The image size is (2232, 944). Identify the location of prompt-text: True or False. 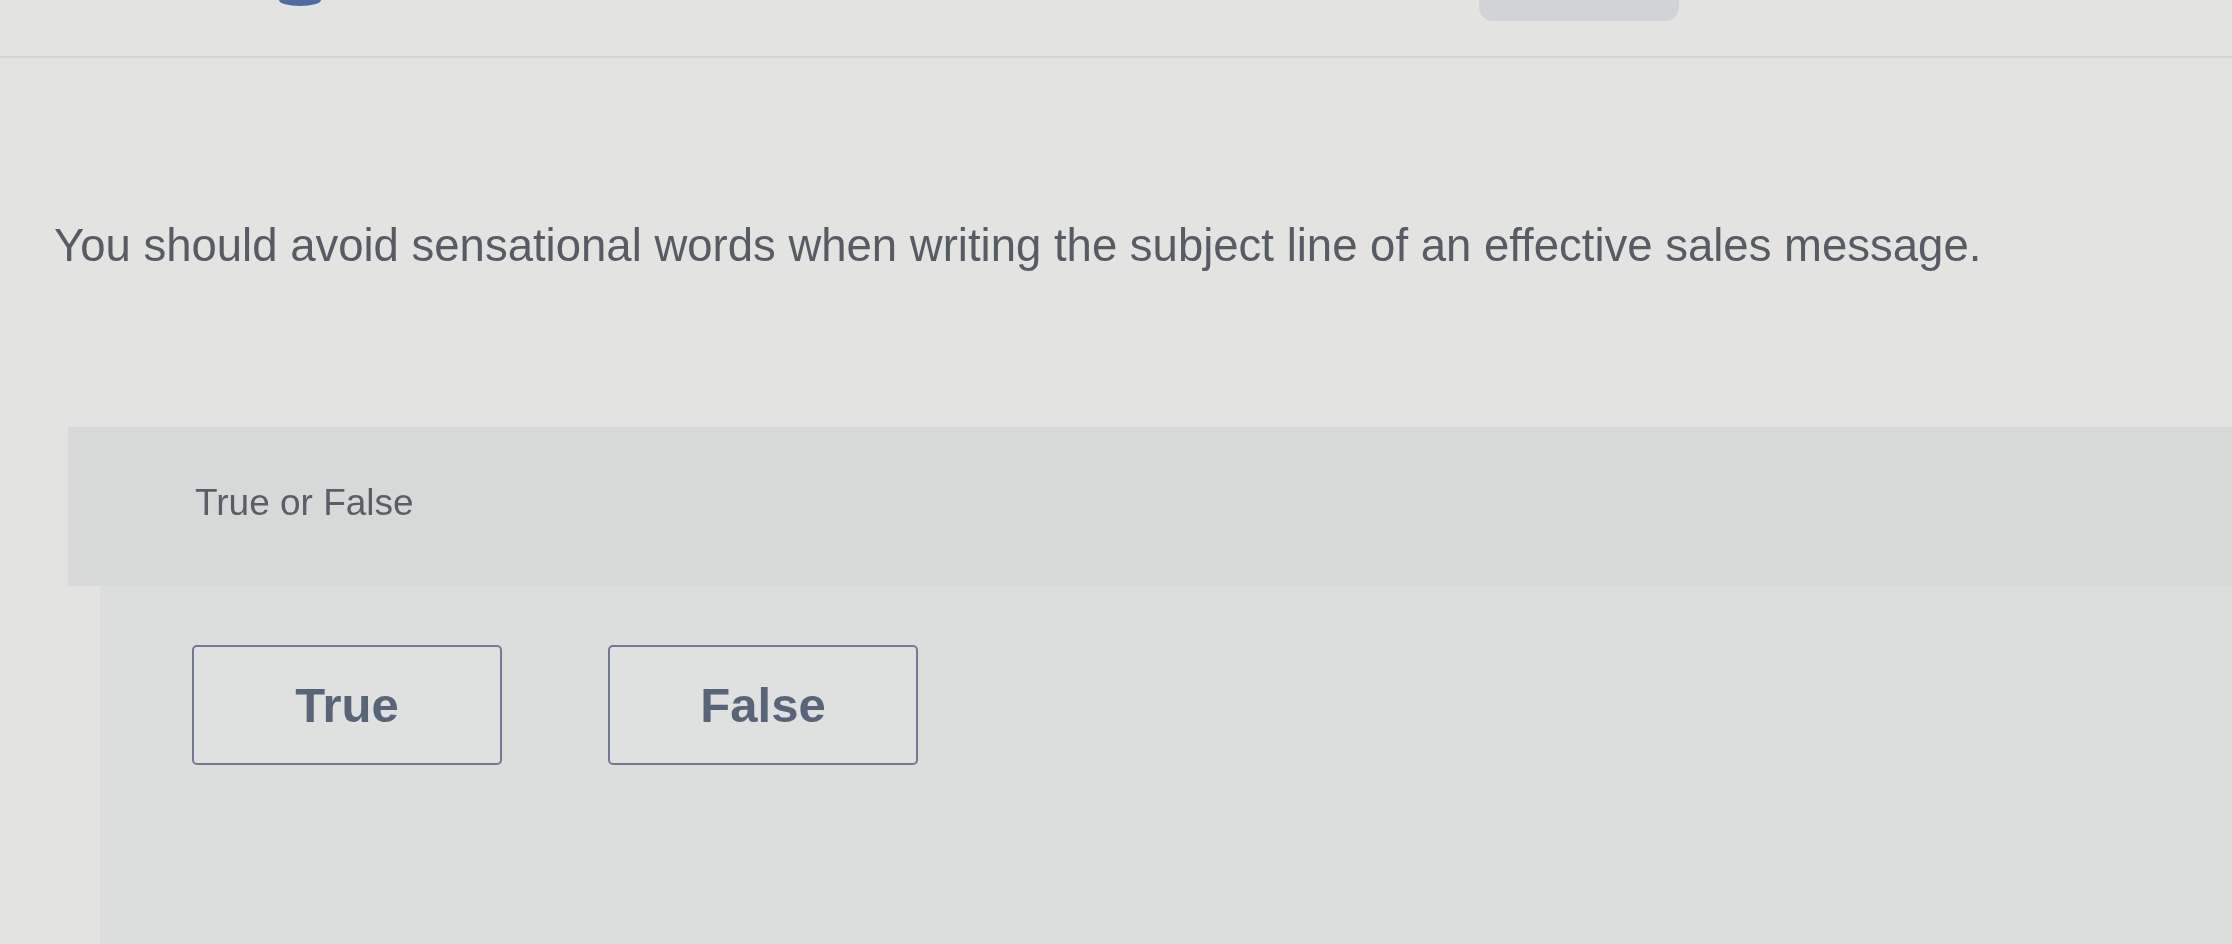
(304, 502).